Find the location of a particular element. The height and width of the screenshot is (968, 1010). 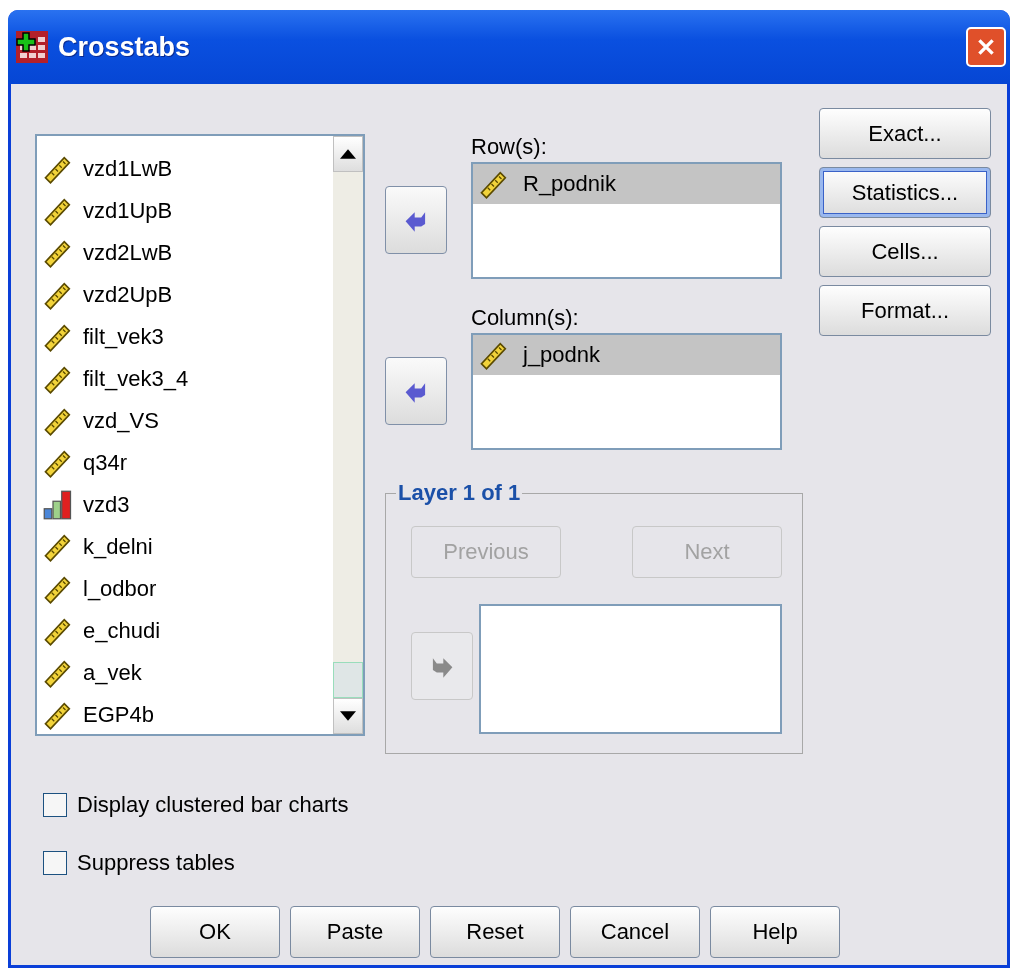

variable-item: vzd2LwB is located at coordinates (185, 253).